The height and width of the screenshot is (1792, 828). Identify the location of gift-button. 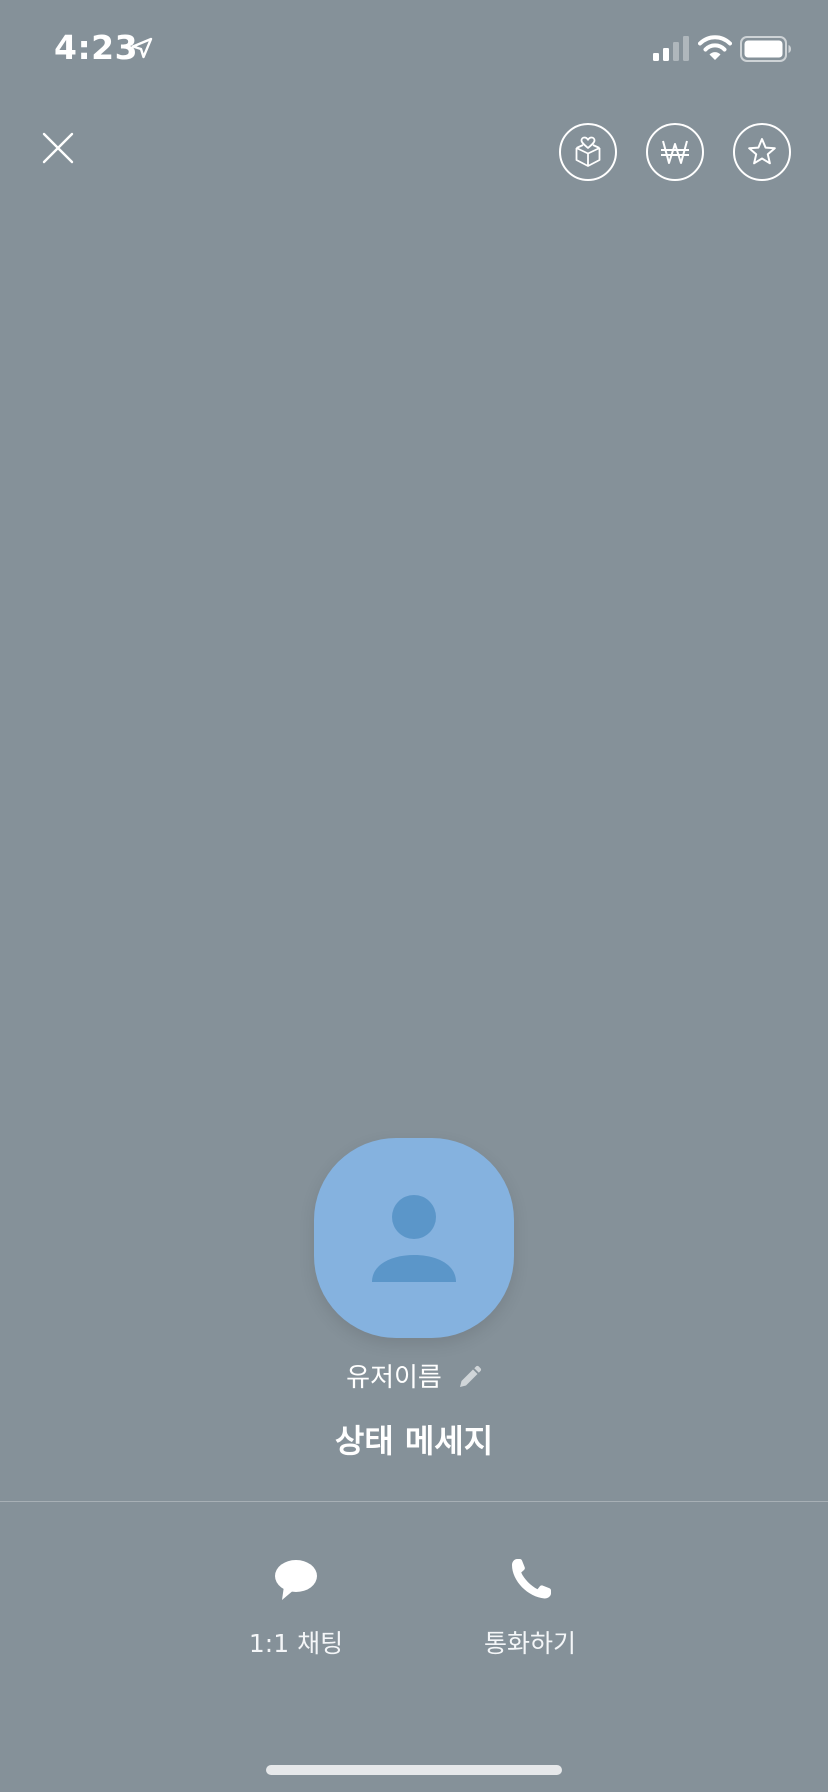
(588, 152).